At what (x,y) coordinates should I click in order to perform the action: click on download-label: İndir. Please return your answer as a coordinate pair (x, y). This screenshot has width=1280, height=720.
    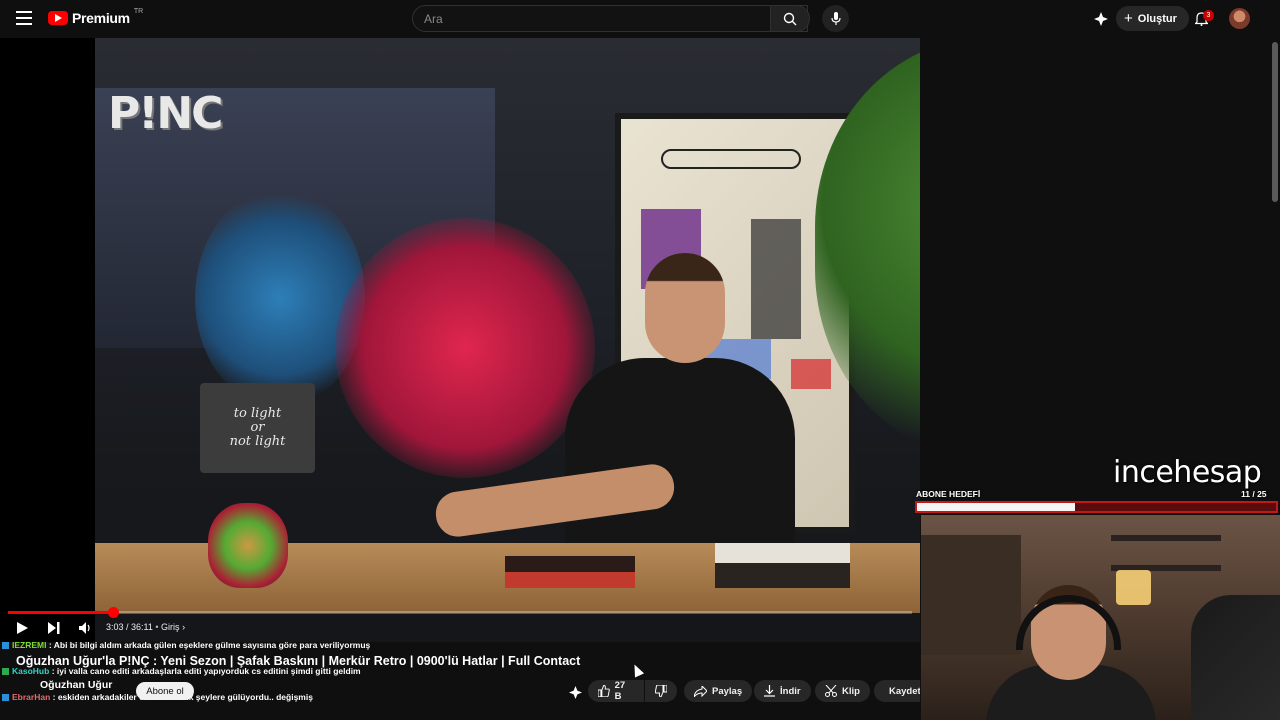
    Looking at the image, I should click on (790, 691).